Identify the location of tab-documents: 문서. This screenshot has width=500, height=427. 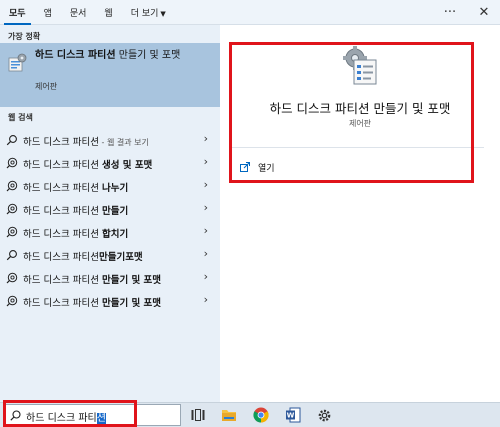
(78, 12).